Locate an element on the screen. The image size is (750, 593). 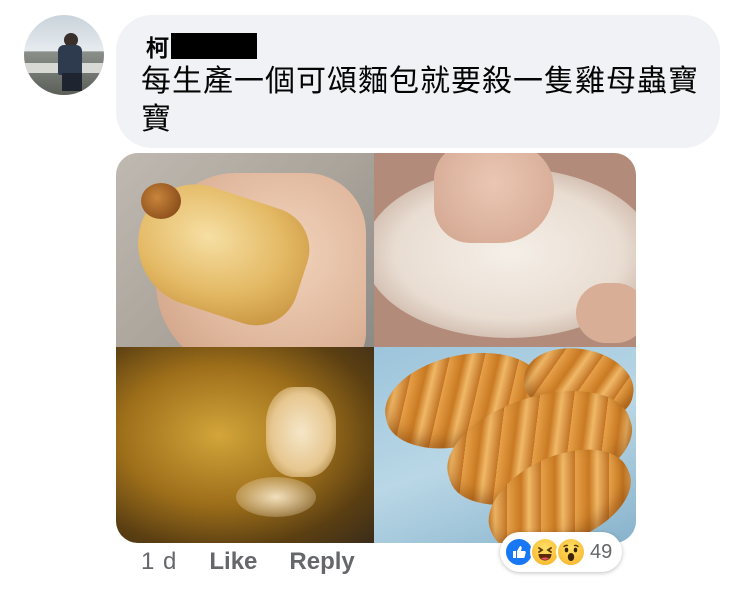
comment-text: 每生產一個可頌麵包就要殺一隻雞母蟲寶寶 is located at coordinates (420, 100).